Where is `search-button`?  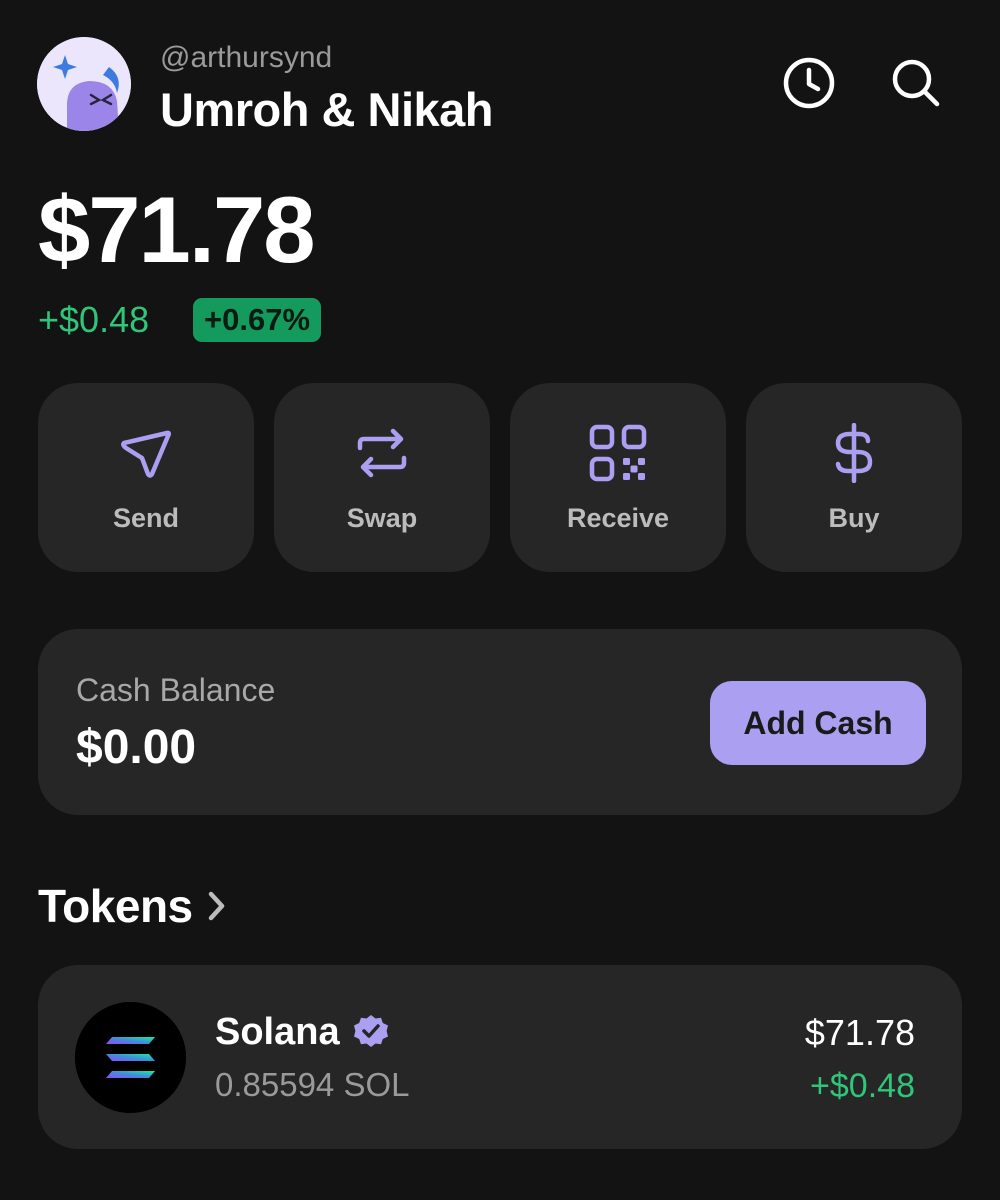 search-button is located at coordinates (916, 83).